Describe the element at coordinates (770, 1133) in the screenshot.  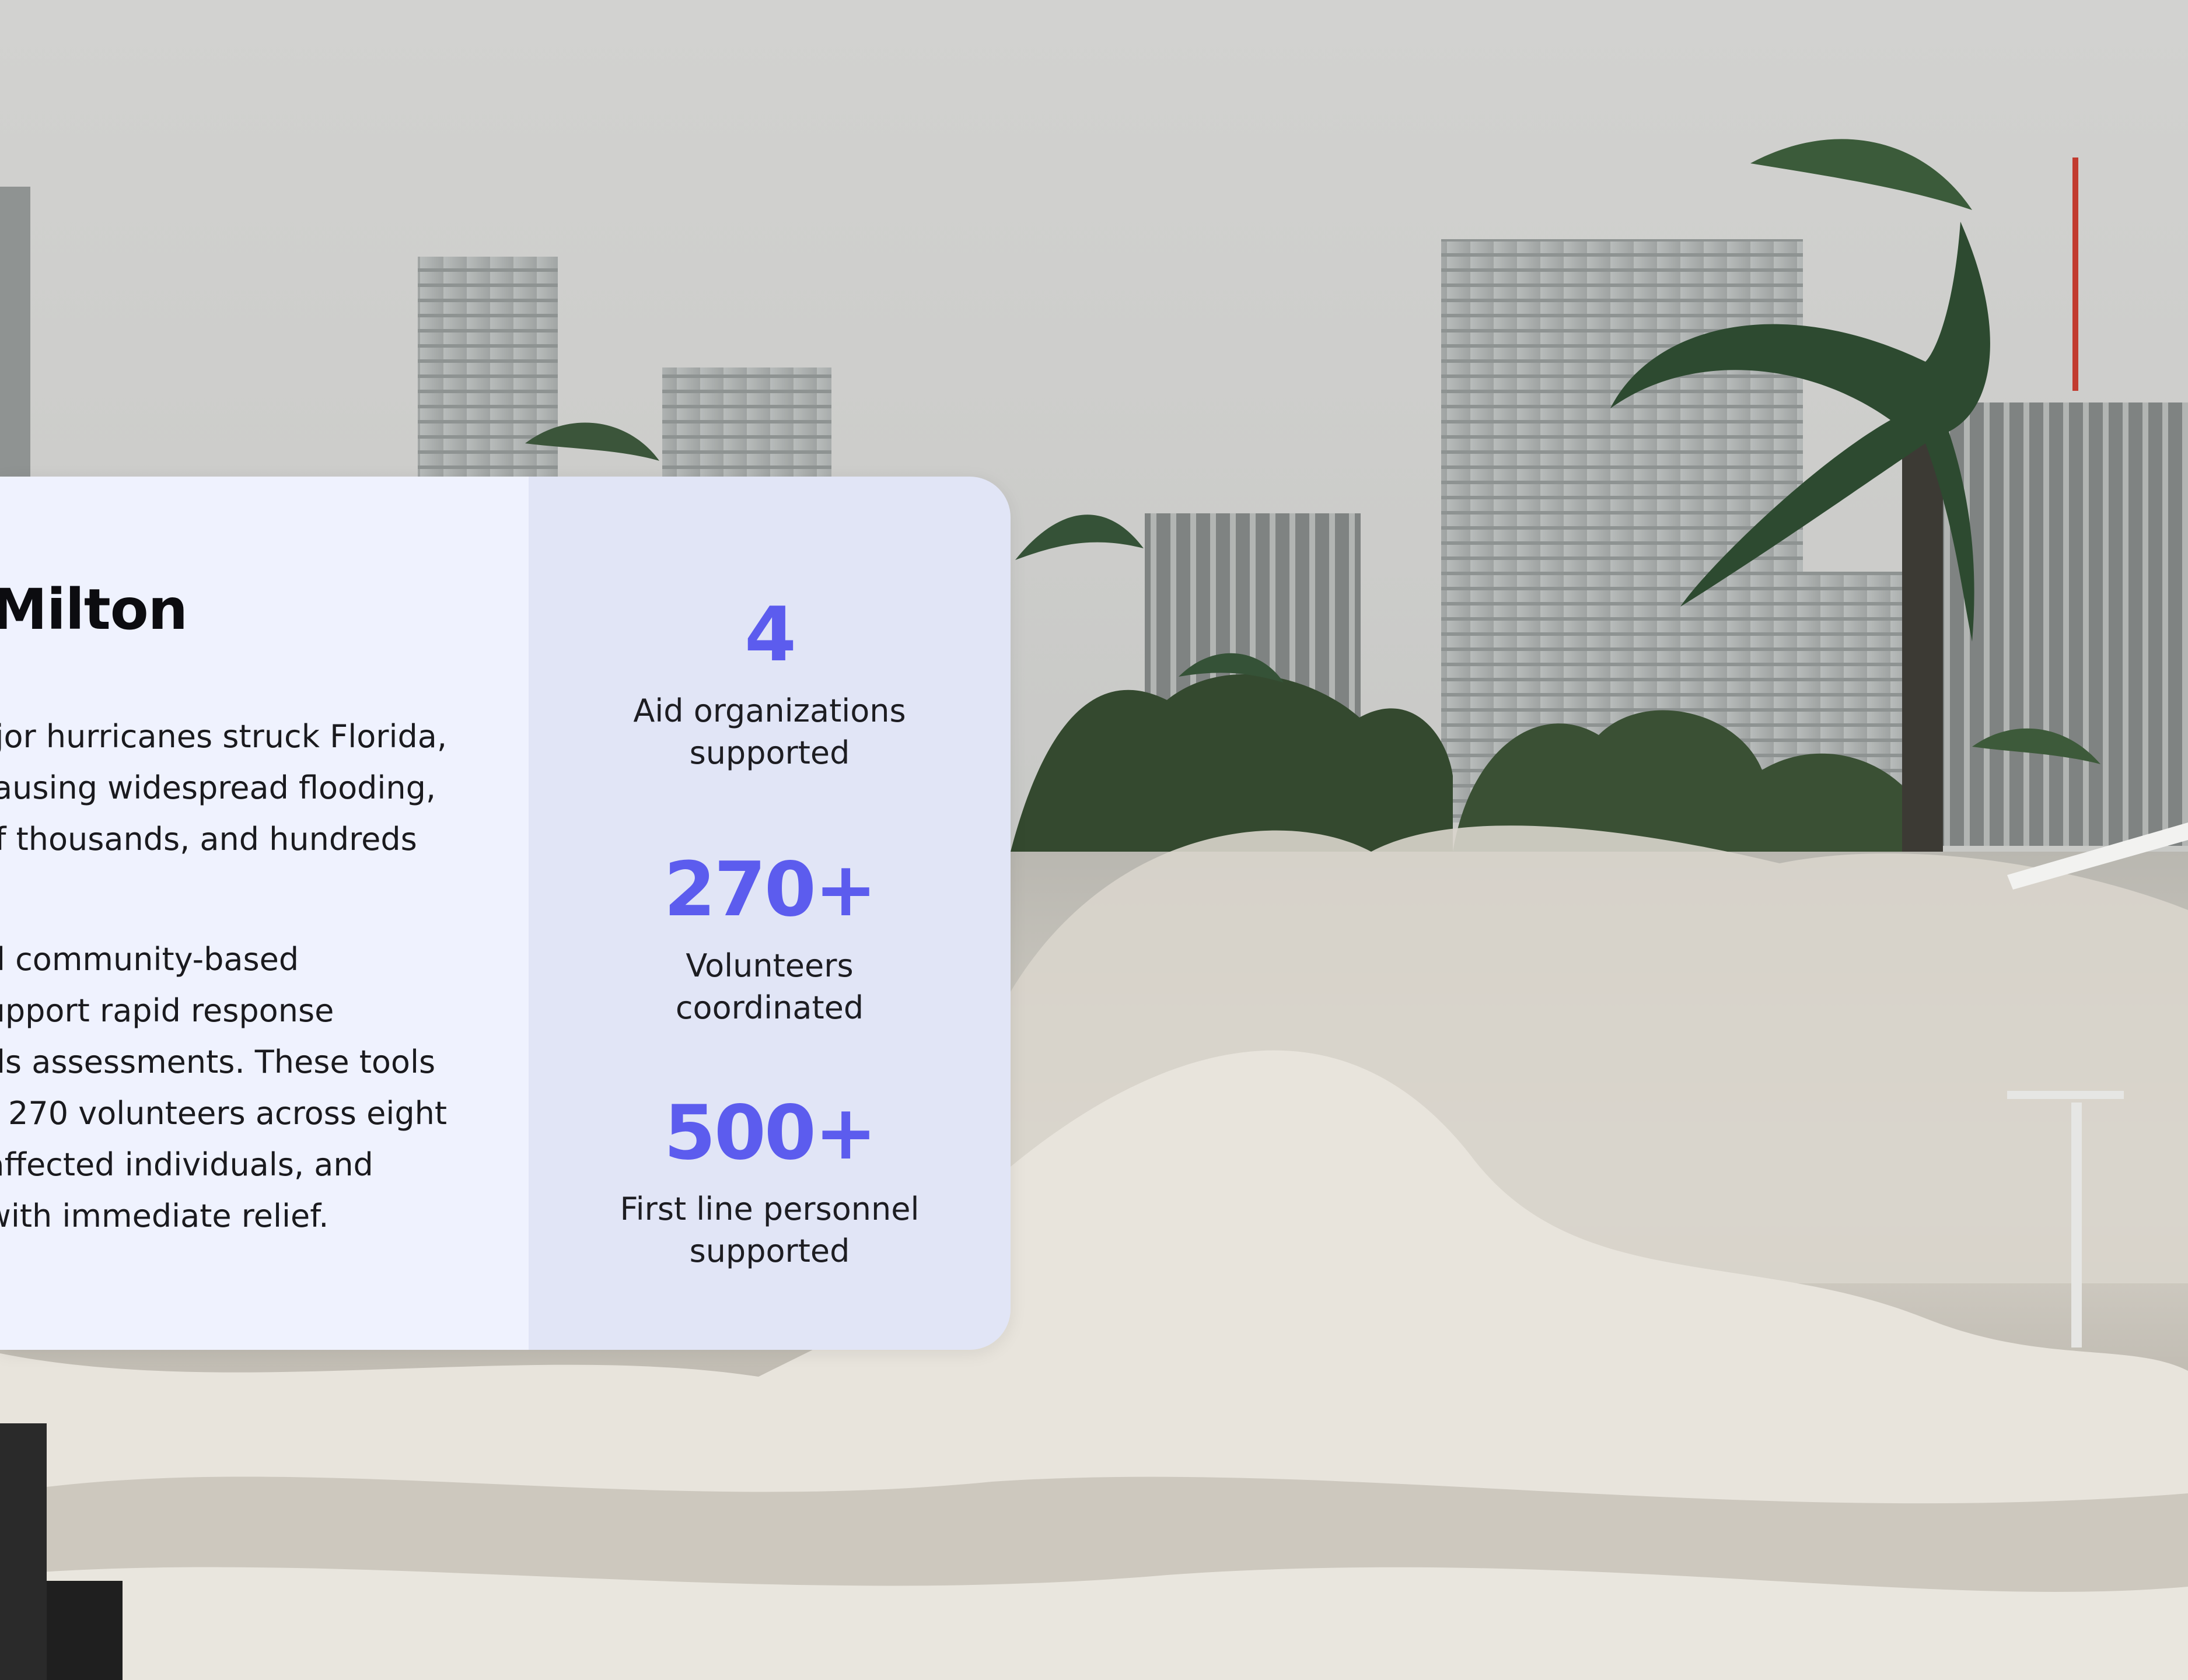
I see `stat-value: 500+` at that location.